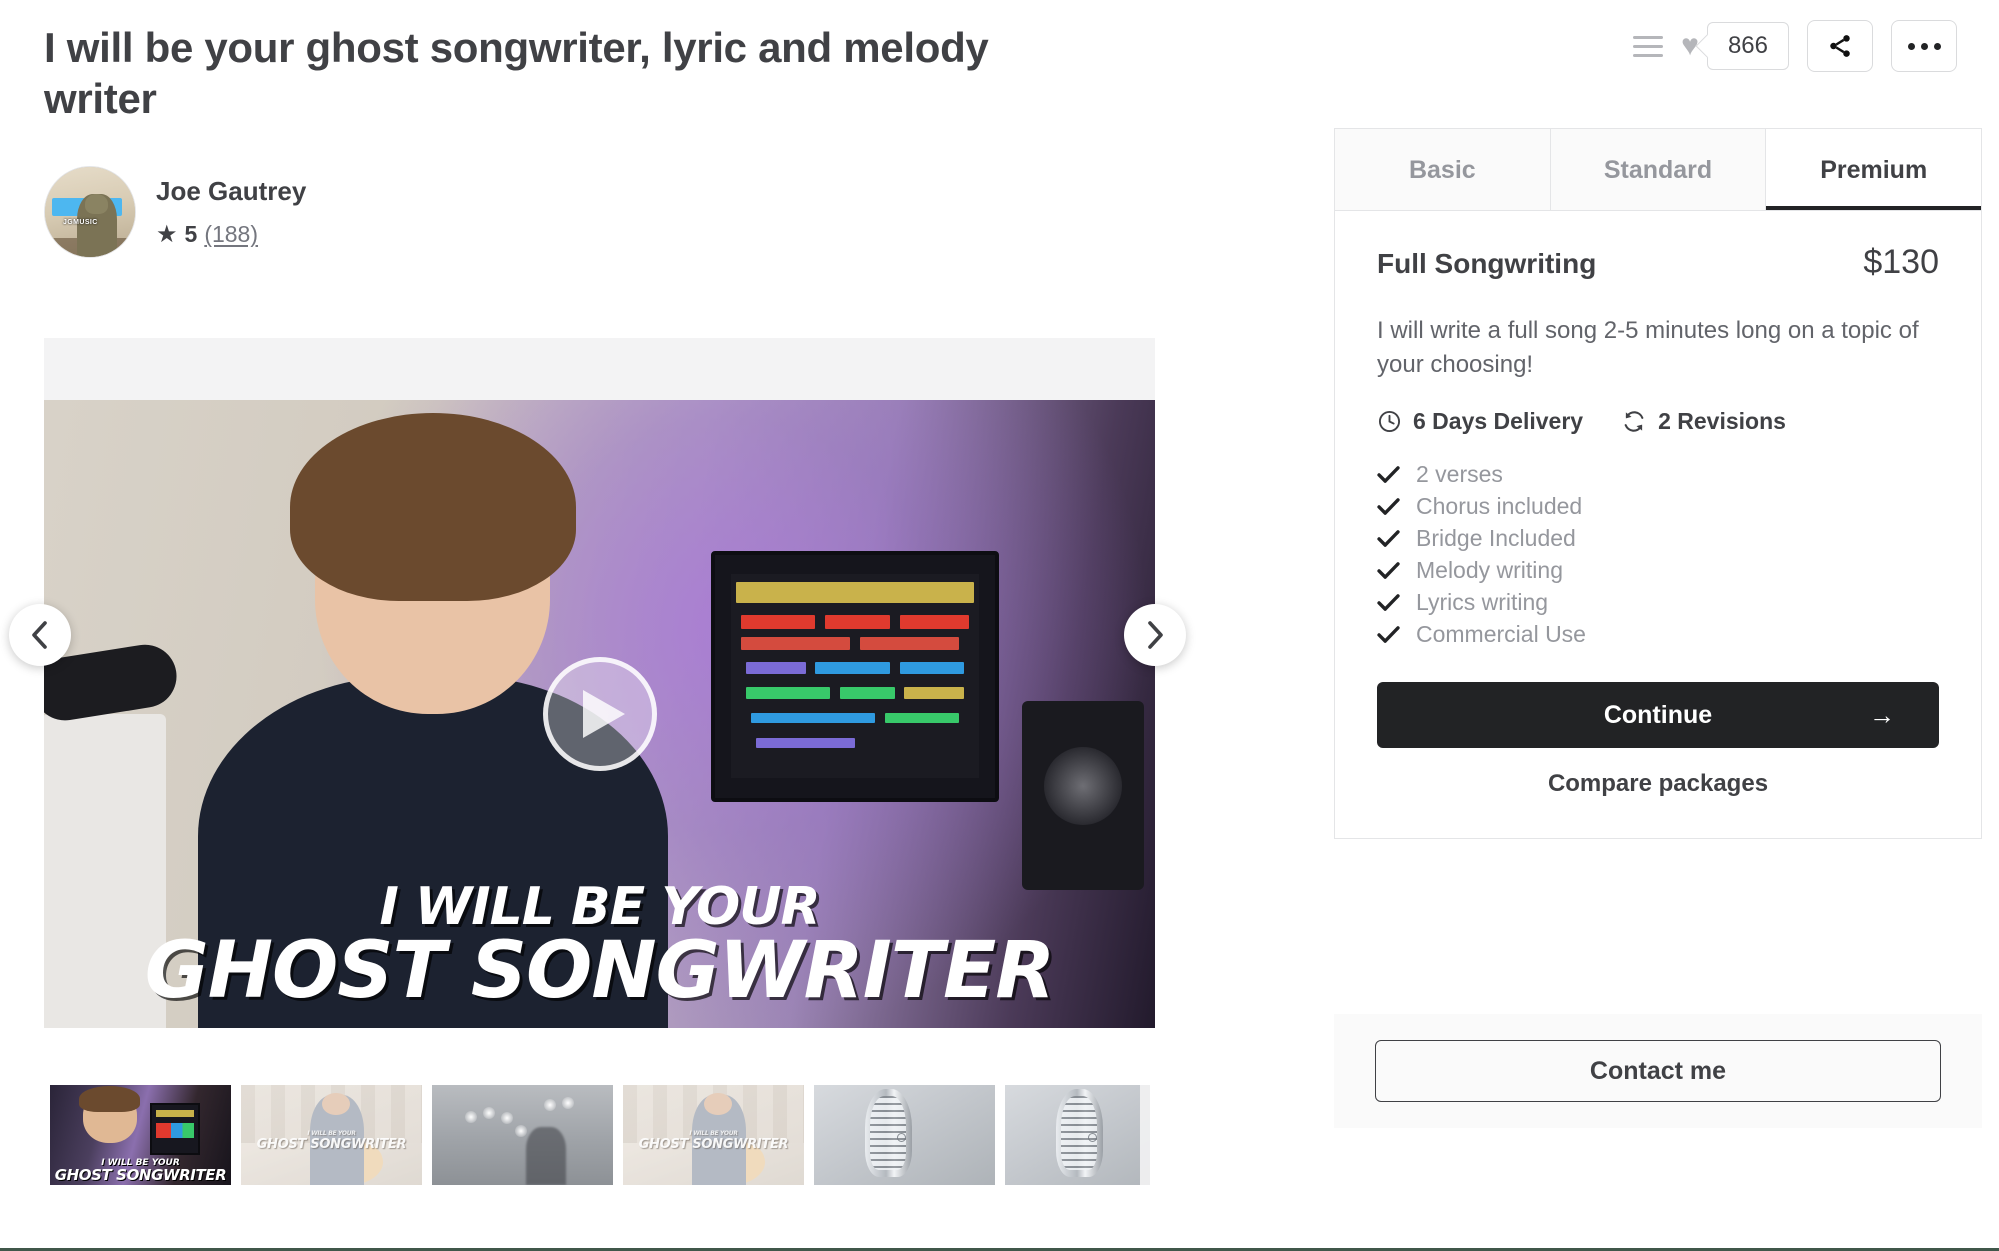 Image resolution: width=1999 pixels, height=1251 pixels. Describe the element at coordinates (1722, 421) in the screenshot. I see `revisions-label: 2 Revisions` at that location.